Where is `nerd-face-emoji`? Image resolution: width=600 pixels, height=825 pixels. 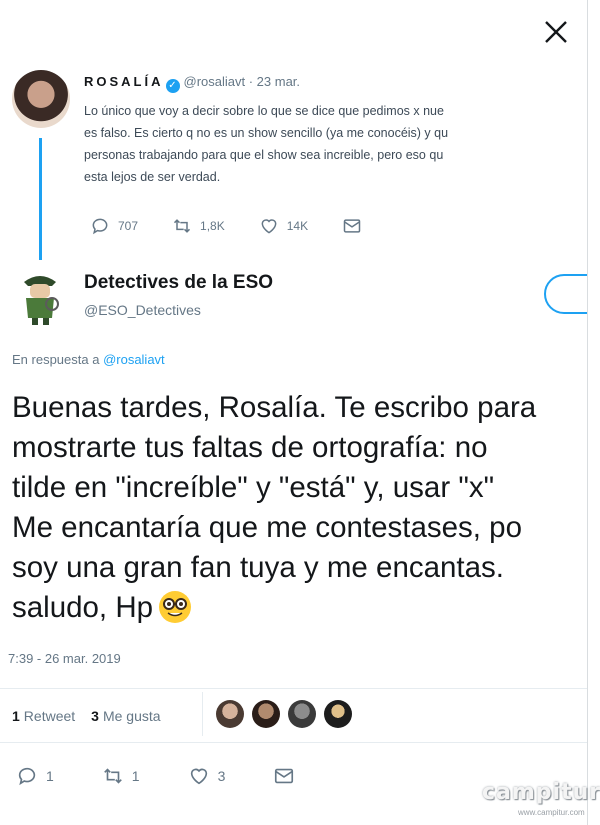
nerd-face-emoji is located at coordinates (175, 607).